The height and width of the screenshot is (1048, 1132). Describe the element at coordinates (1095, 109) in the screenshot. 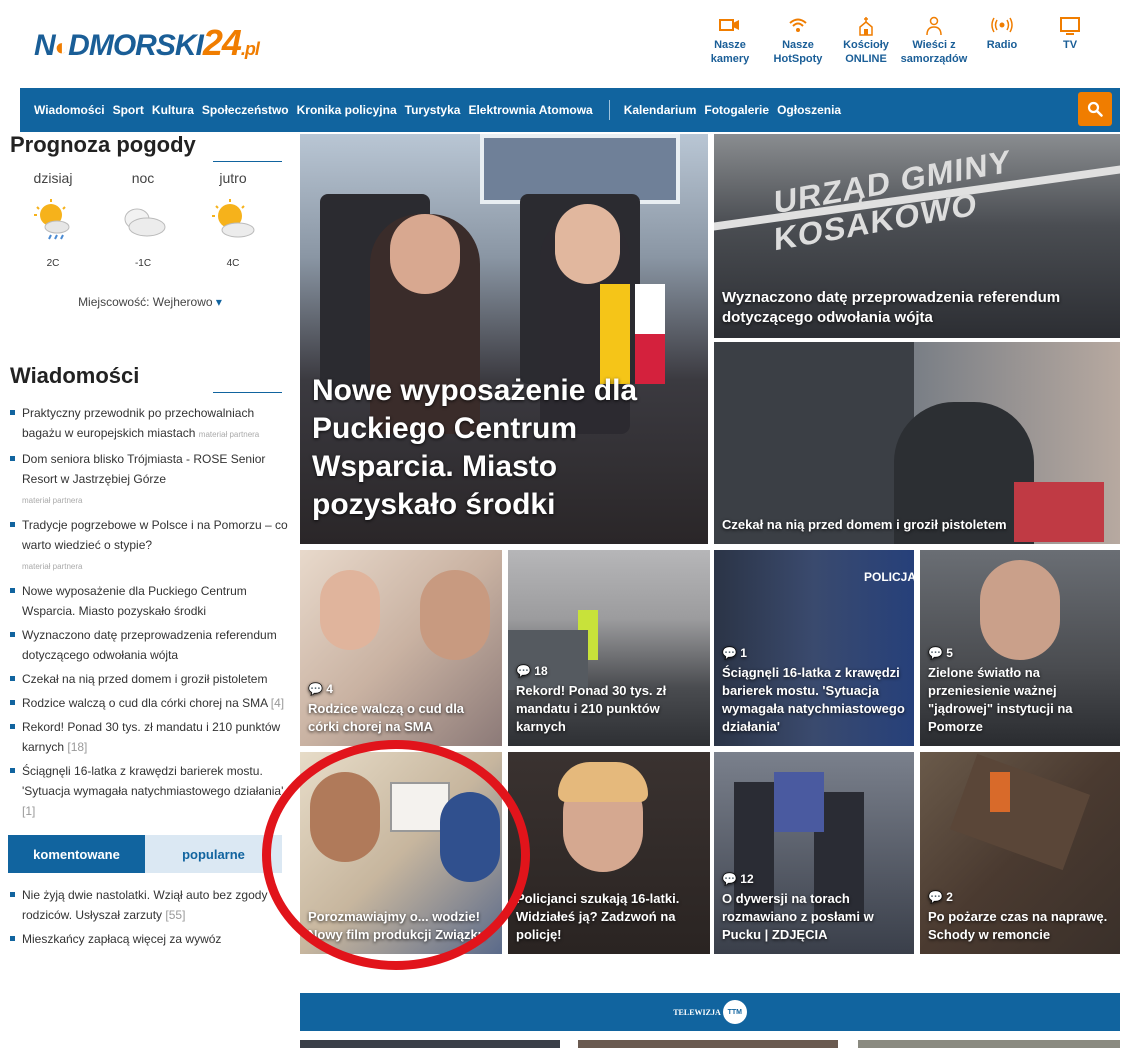

I see `search-button` at that location.